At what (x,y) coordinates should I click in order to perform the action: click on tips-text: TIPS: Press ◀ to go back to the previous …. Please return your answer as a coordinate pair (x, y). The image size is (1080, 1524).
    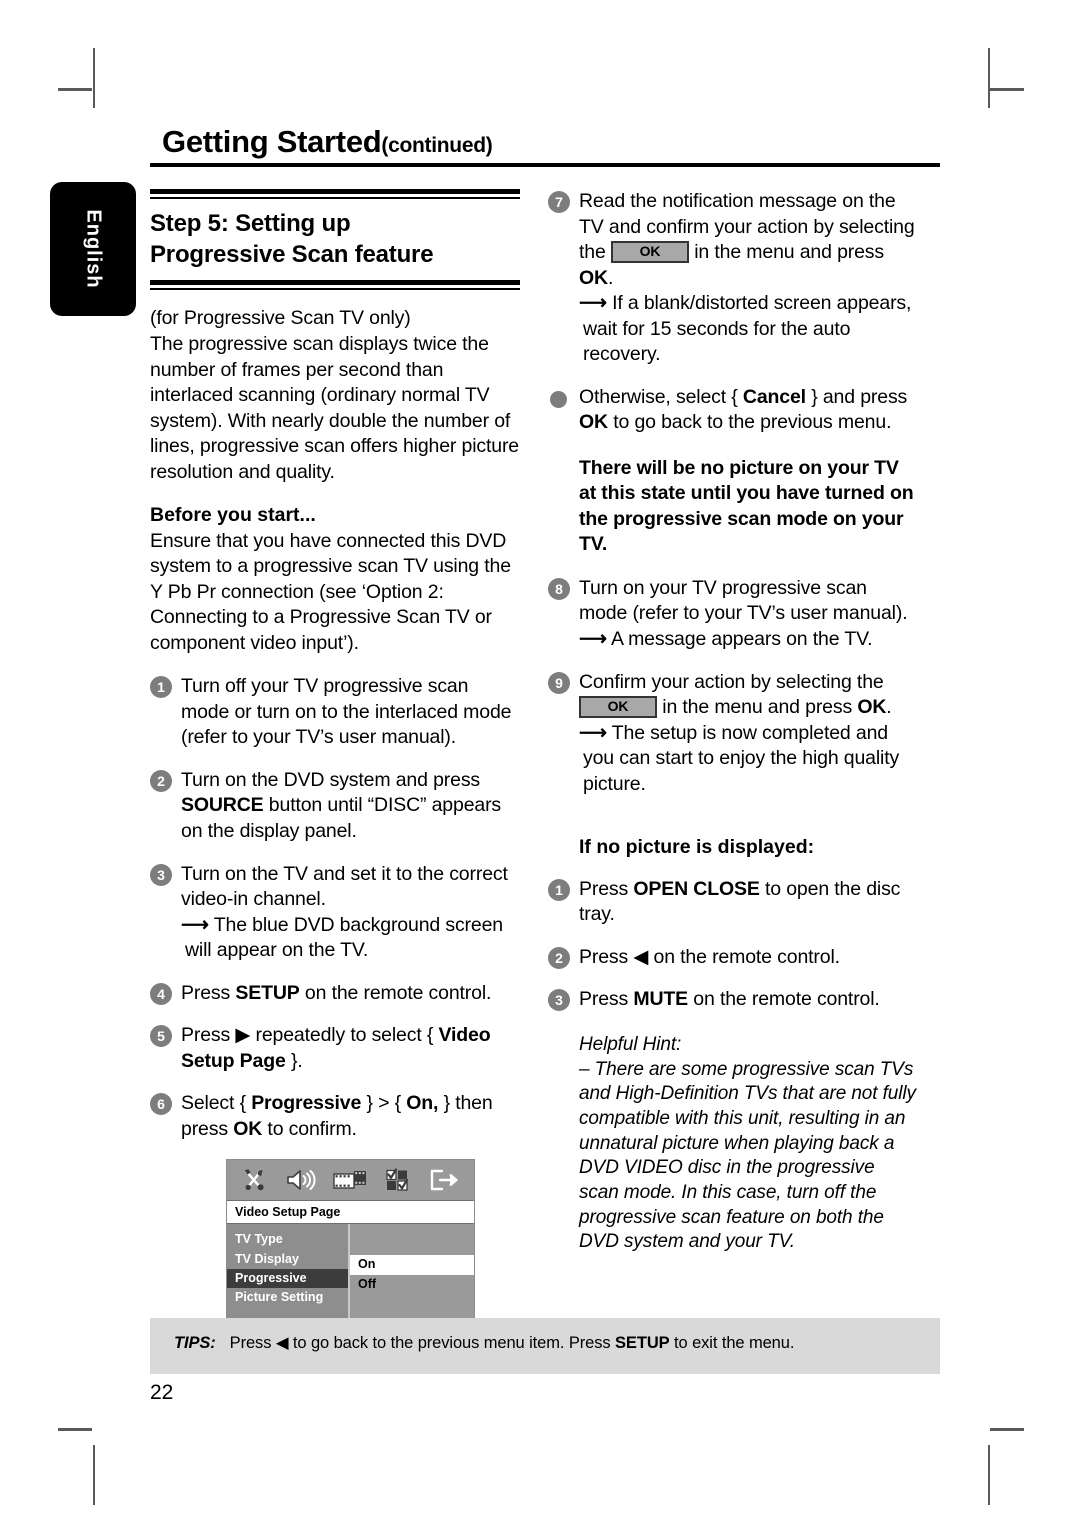
    Looking at the image, I should click on (545, 1335).